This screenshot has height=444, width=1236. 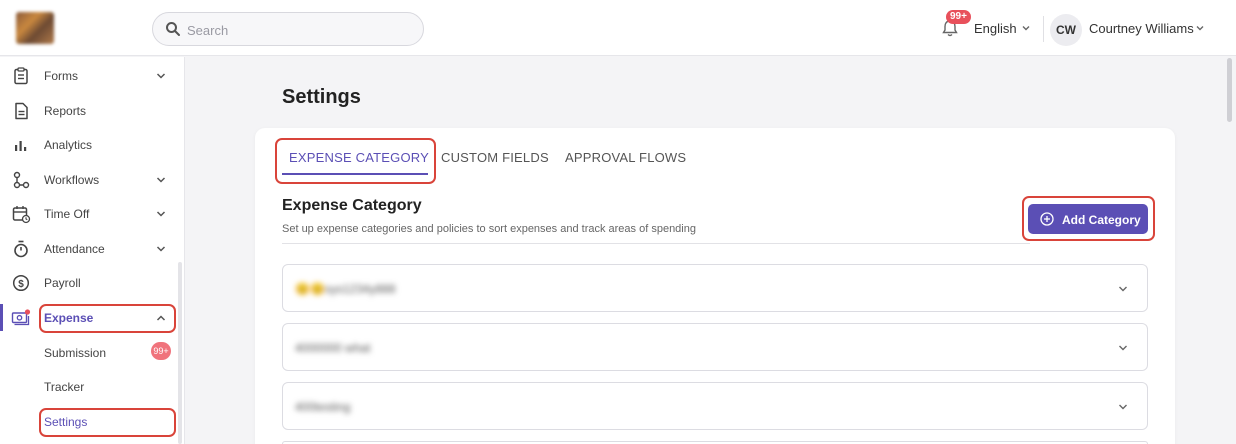 What do you see at coordinates (75, 353) in the screenshot?
I see `sidebar-subitem-submission: Submission` at bounding box center [75, 353].